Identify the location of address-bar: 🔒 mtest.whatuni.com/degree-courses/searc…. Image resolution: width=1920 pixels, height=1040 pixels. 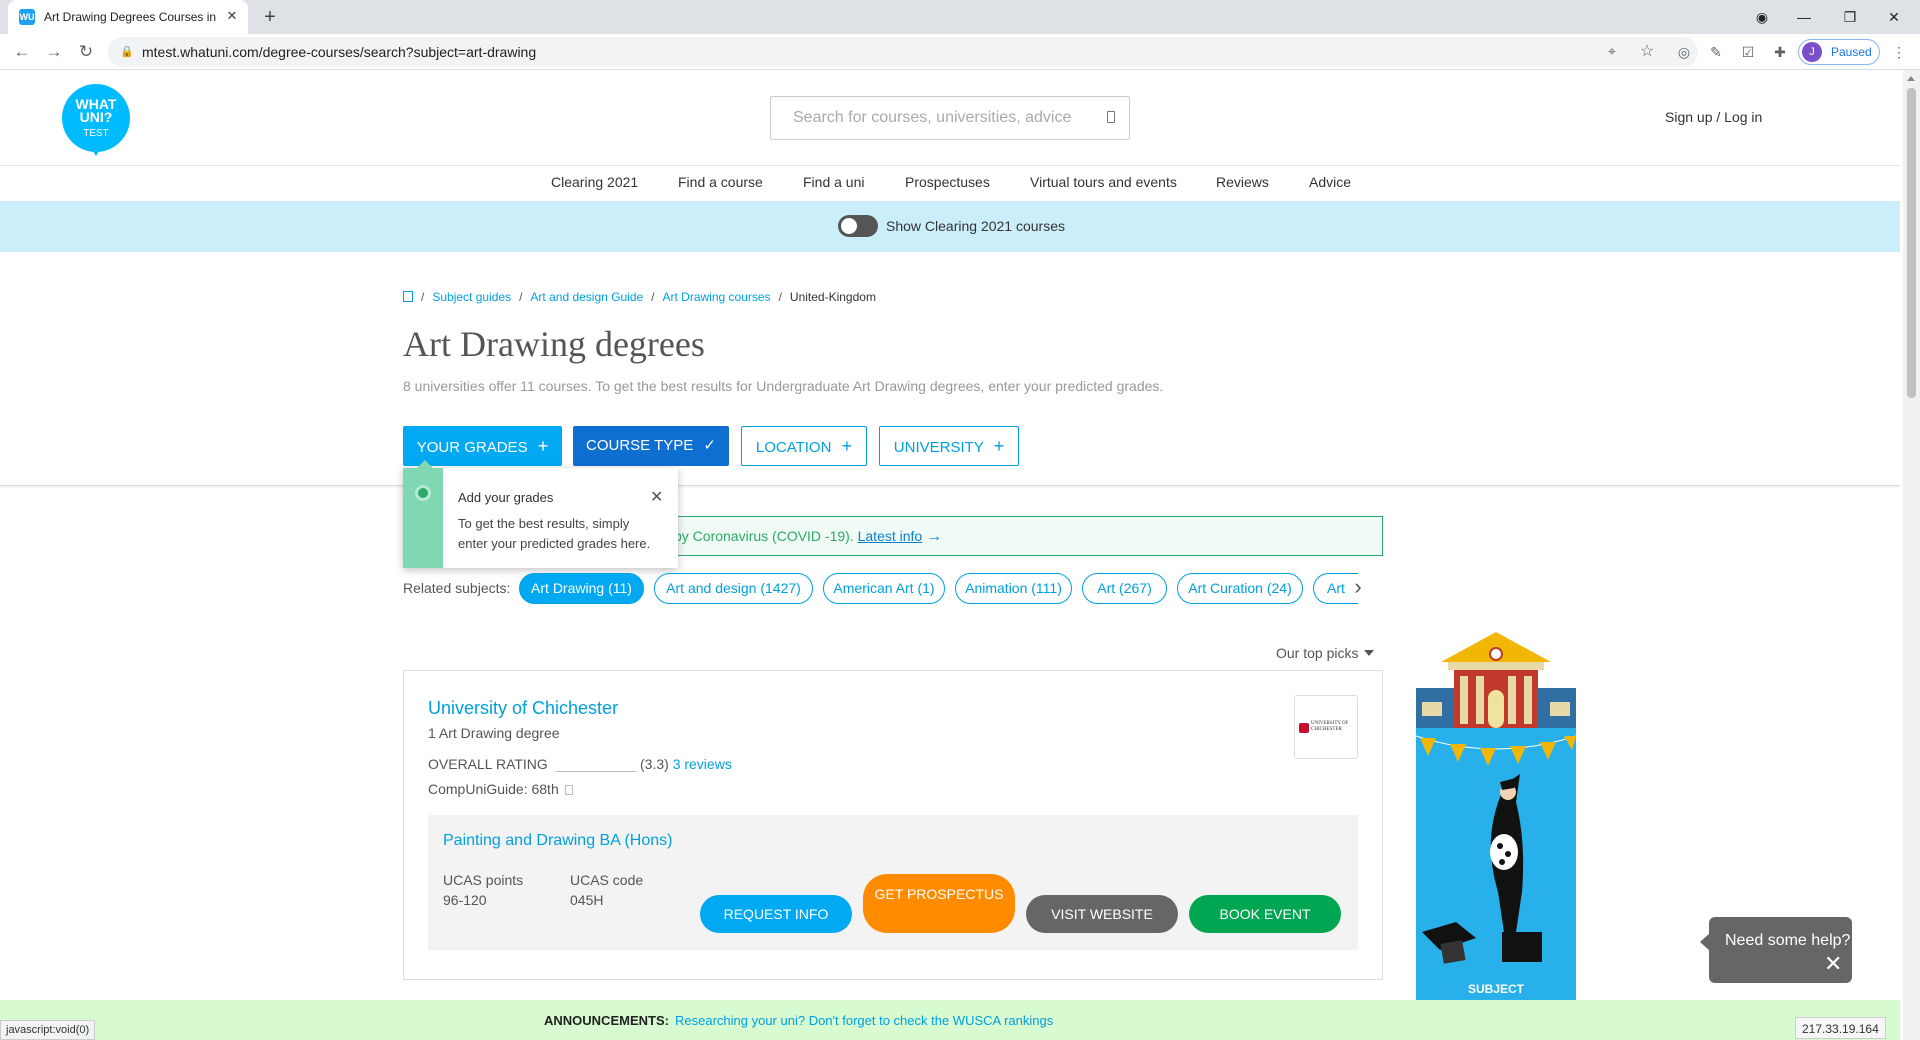
(903, 52).